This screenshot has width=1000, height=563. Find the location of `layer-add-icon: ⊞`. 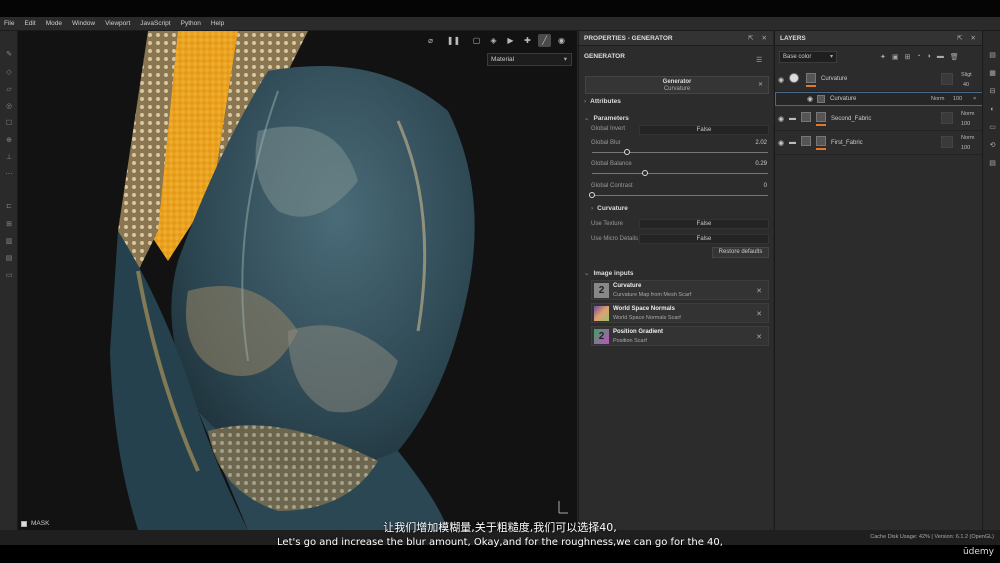

layer-add-icon: ⊞ is located at coordinates (9, 225).